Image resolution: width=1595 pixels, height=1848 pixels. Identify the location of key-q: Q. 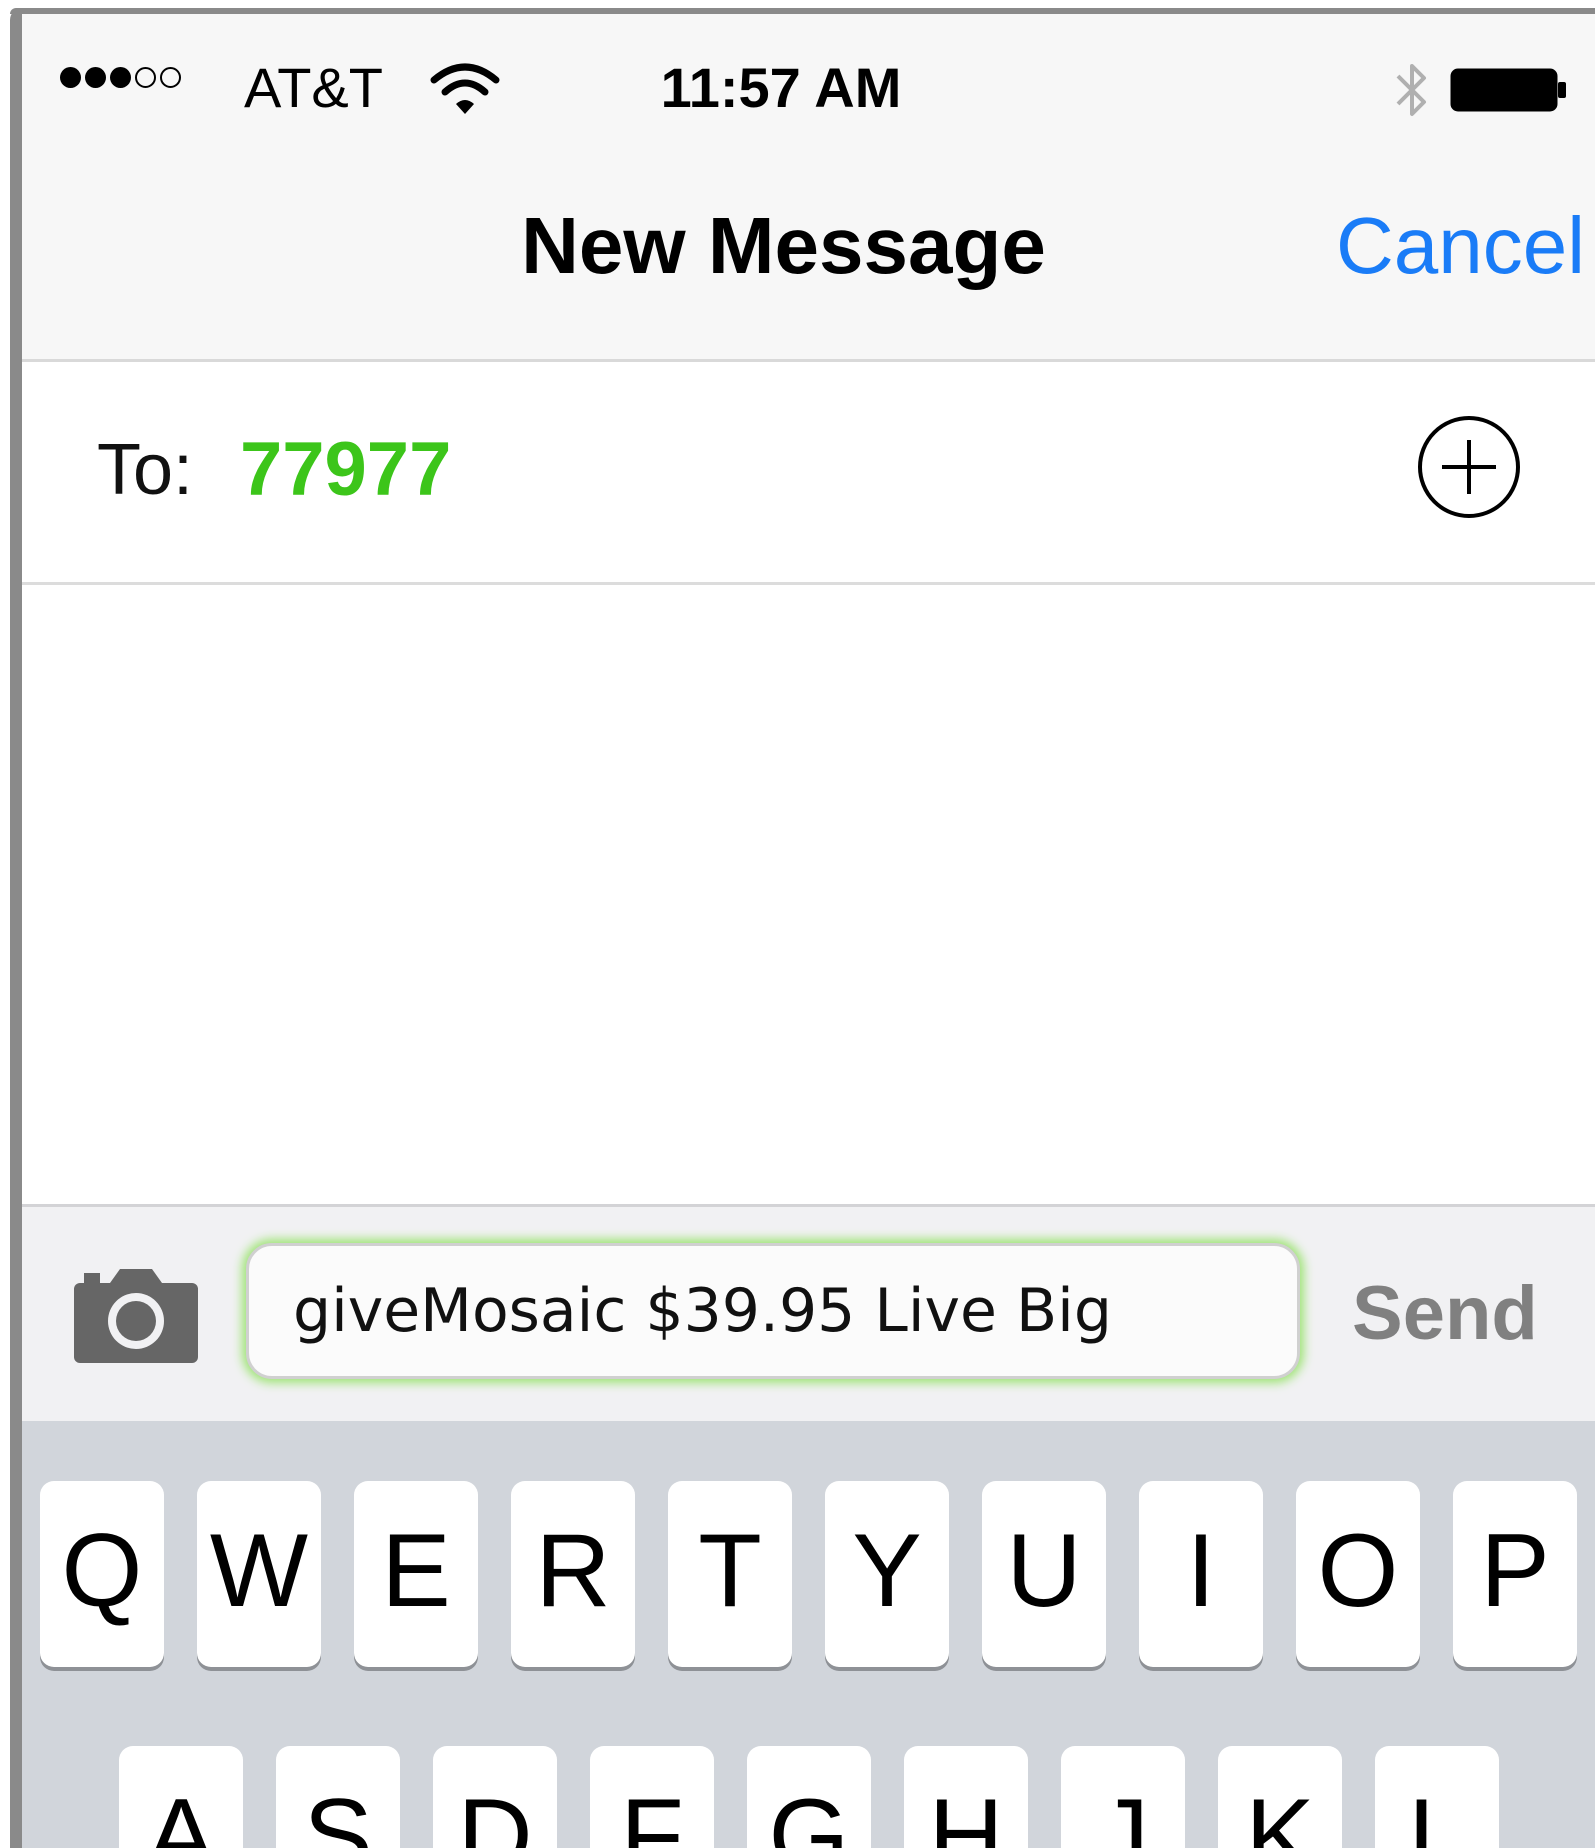
(102, 1574).